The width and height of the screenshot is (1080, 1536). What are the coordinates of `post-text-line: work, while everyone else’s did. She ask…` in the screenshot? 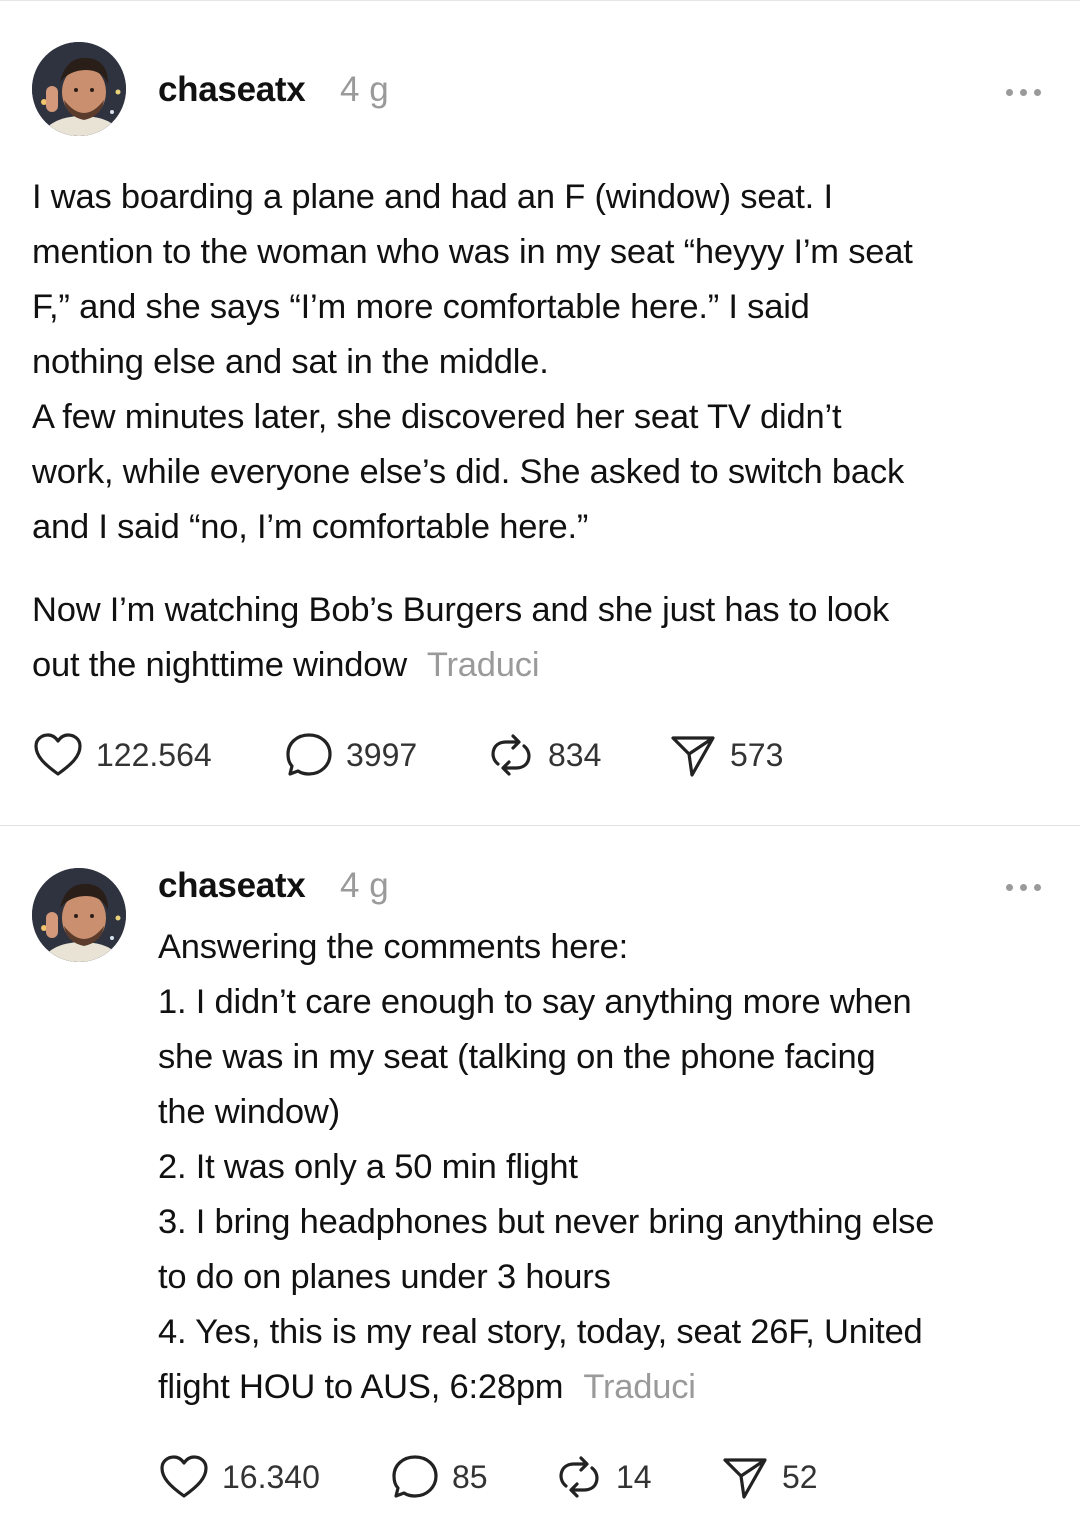 It's located at (468, 472).